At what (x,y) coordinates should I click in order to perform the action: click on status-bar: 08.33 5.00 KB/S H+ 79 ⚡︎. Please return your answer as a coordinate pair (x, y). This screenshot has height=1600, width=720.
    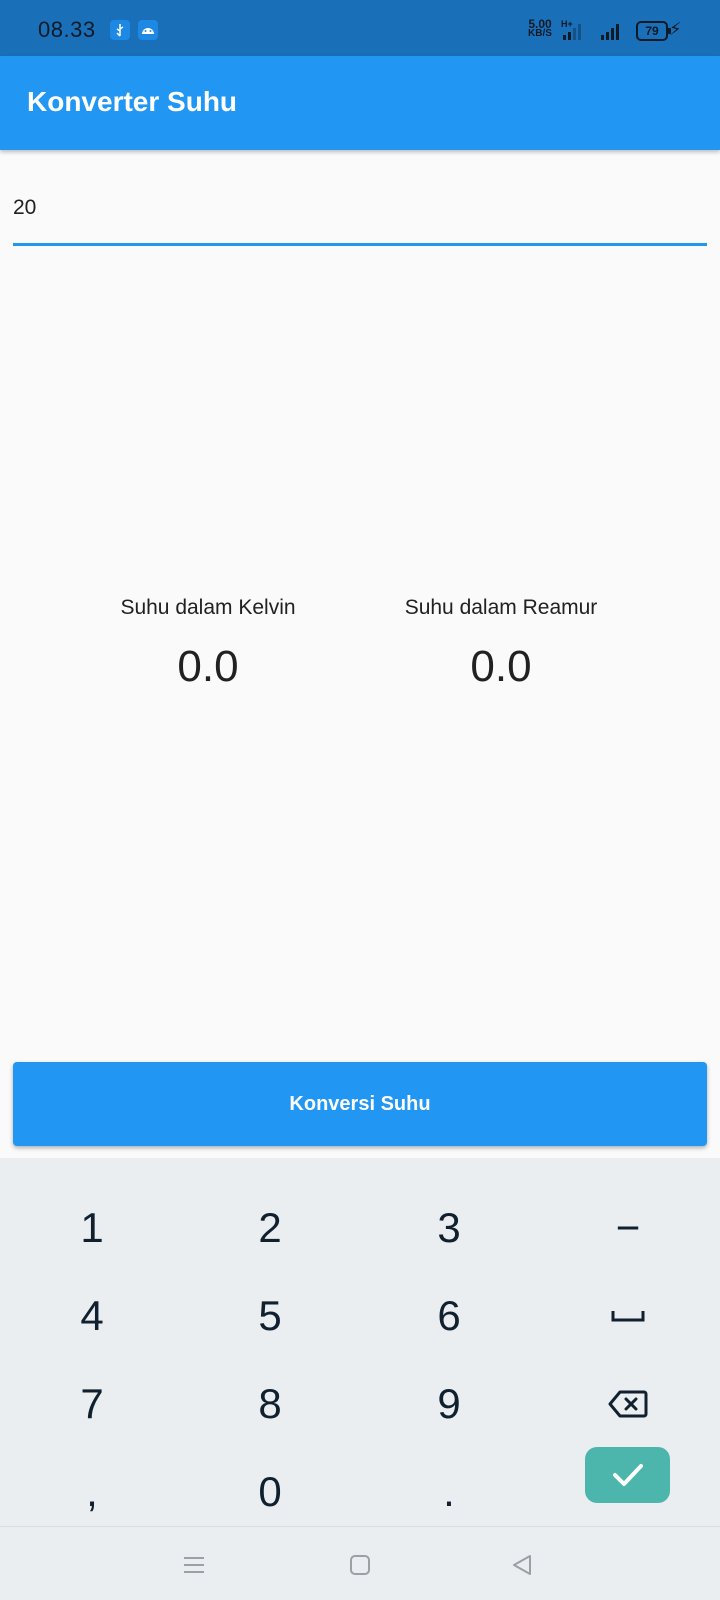
    Looking at the image, I should click on (360, 28).